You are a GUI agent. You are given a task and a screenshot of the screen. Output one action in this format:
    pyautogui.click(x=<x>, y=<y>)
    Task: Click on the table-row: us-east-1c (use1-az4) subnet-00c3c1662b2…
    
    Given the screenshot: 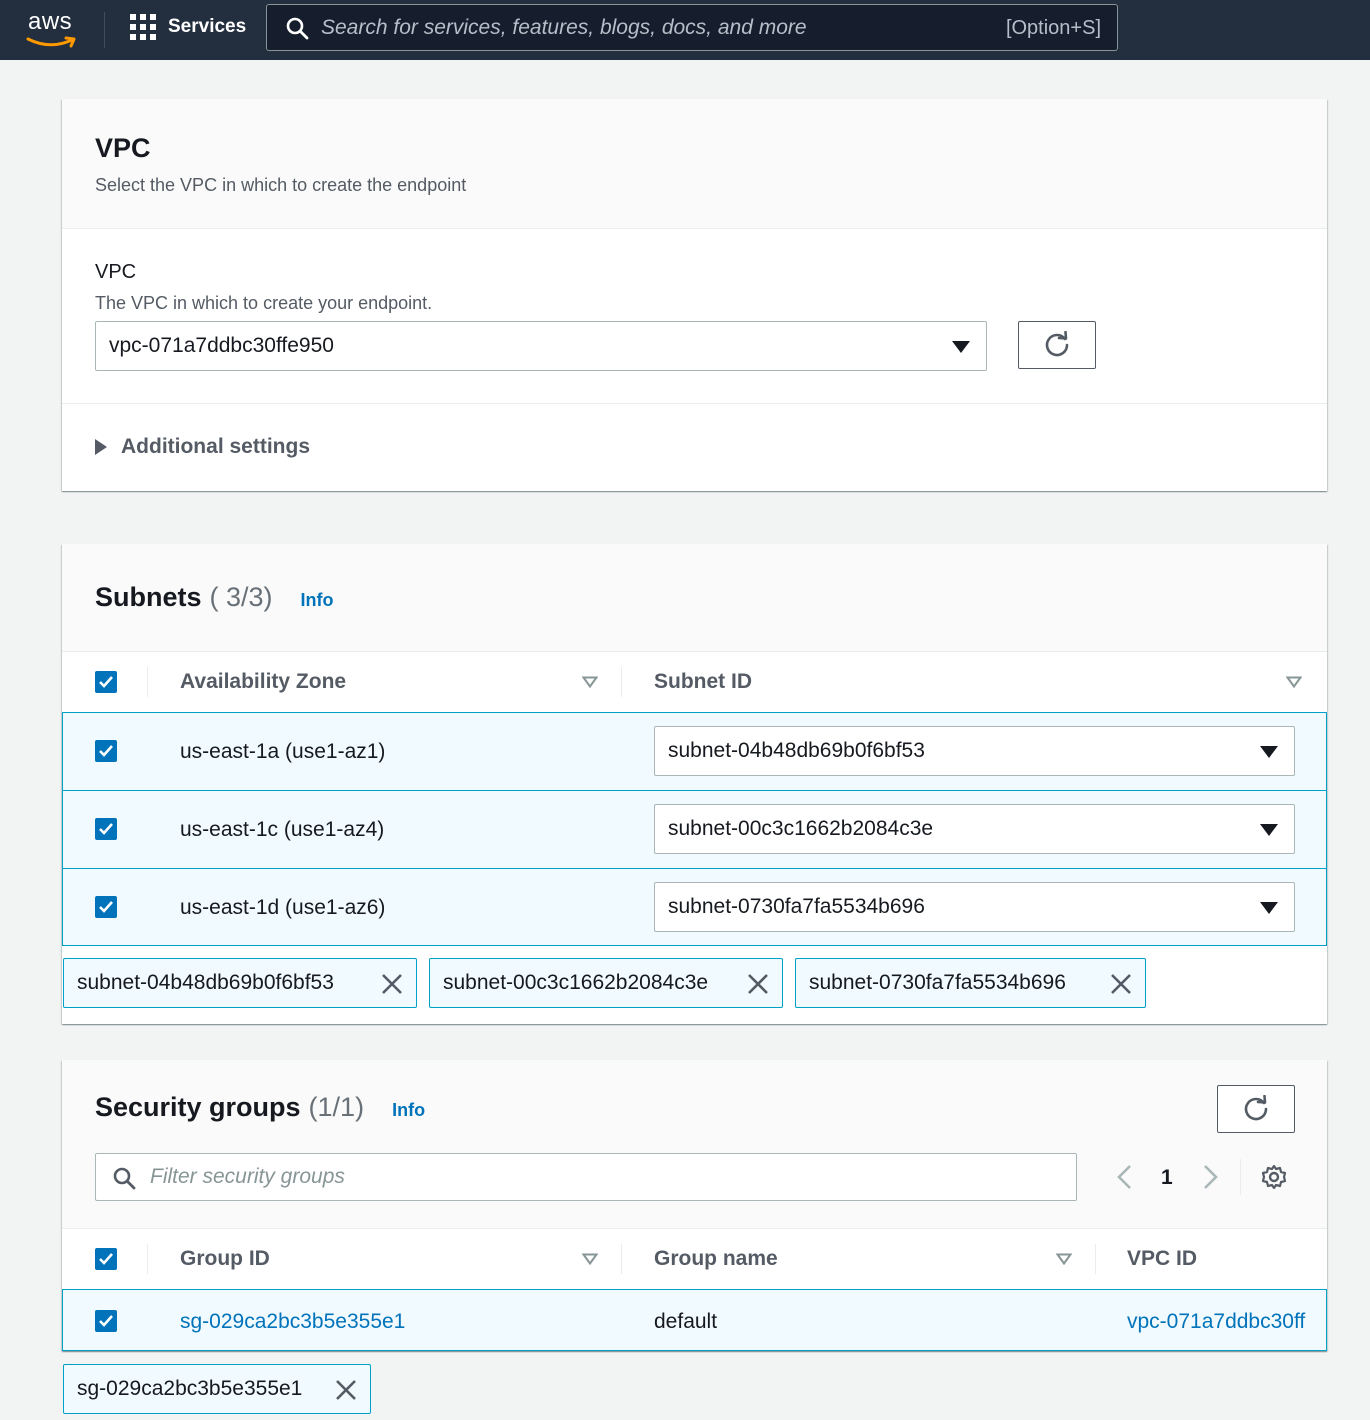 What is the action you would take?
    pyautogui.click(x=694, y=829)
    